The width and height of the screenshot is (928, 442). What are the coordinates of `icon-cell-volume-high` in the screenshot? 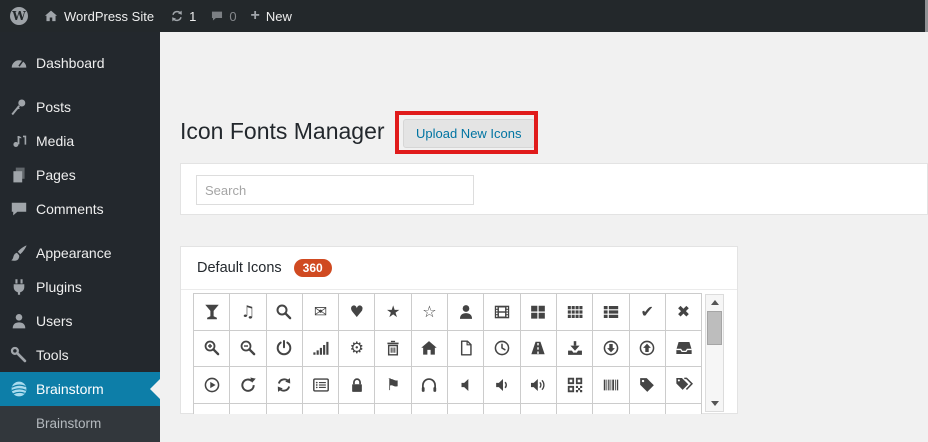 It's located at (538, 385).